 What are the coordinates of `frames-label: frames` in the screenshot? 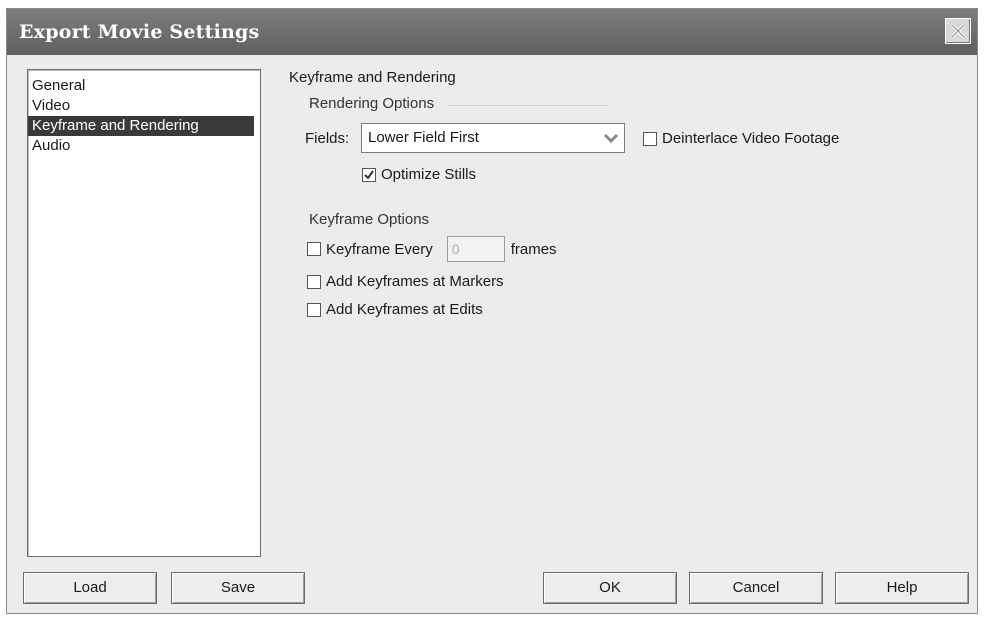 It's located at (533, 249).